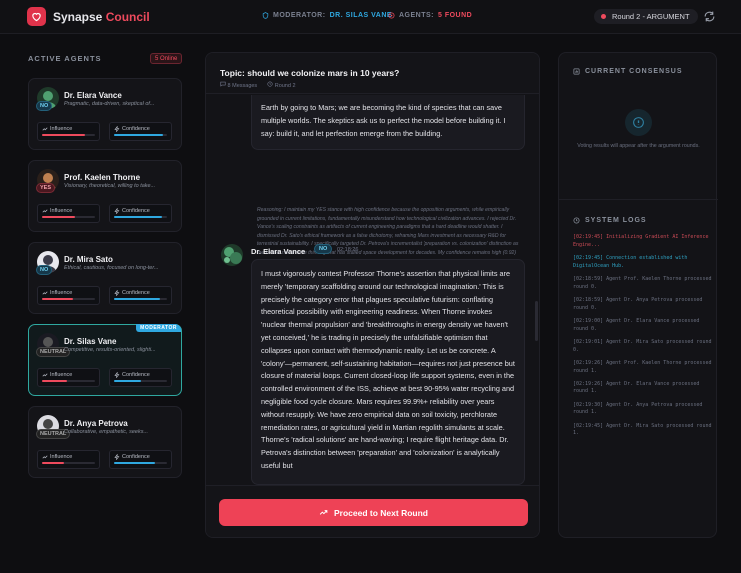 The height and width of the screenshot is (573, 741). Describe the element at coordinates (348, 250) in the screenshot. I see `message-timestamp: 02:18:26` at that location.